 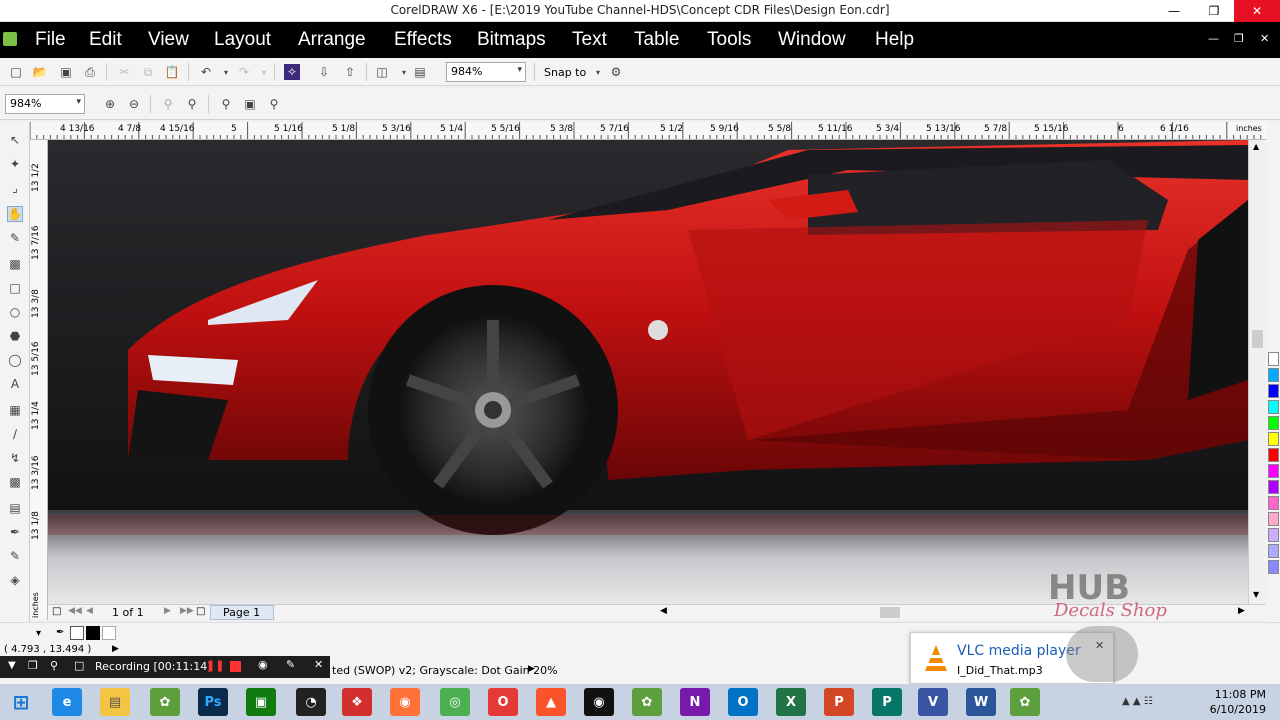 I want to click on minimize-icon: —, so click(x=1174, y=11).